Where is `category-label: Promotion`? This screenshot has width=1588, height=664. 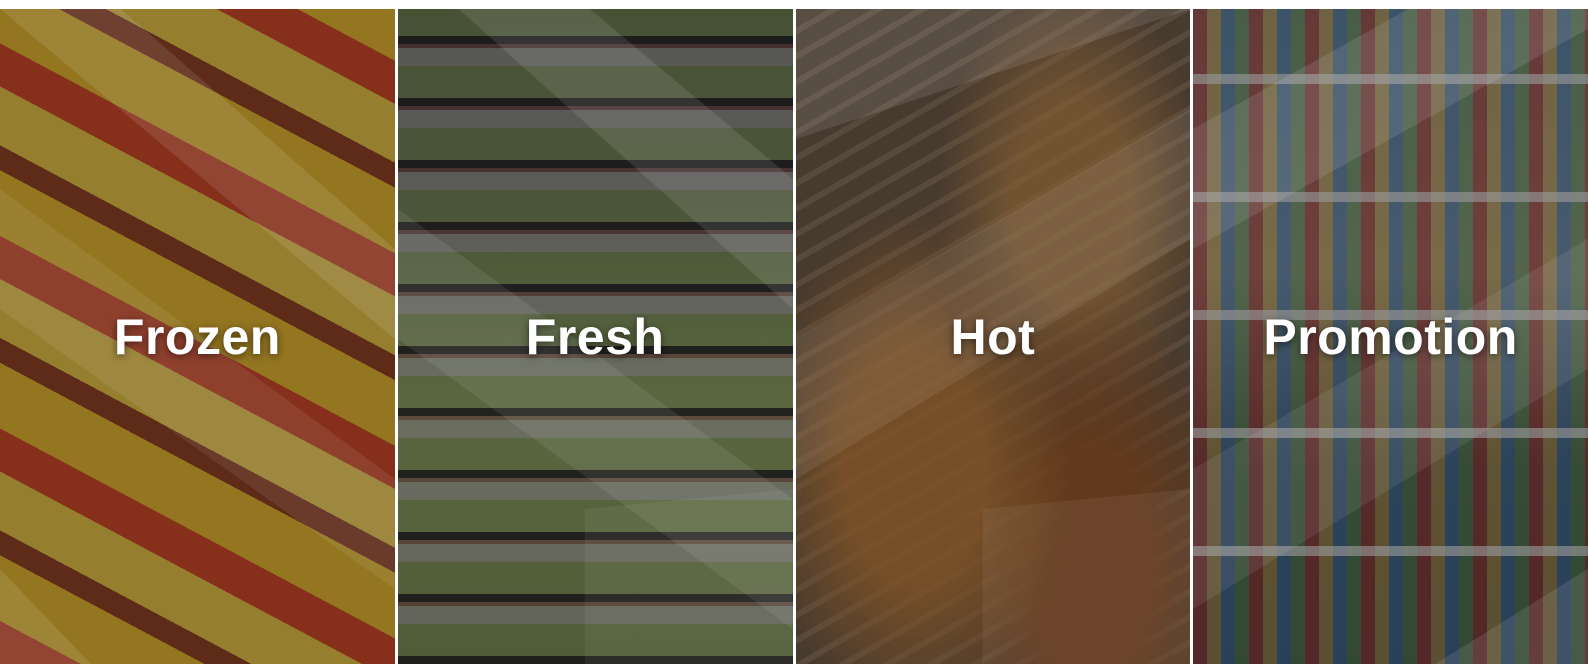
category-label: Promotion is located at coordinates (1390, 336).